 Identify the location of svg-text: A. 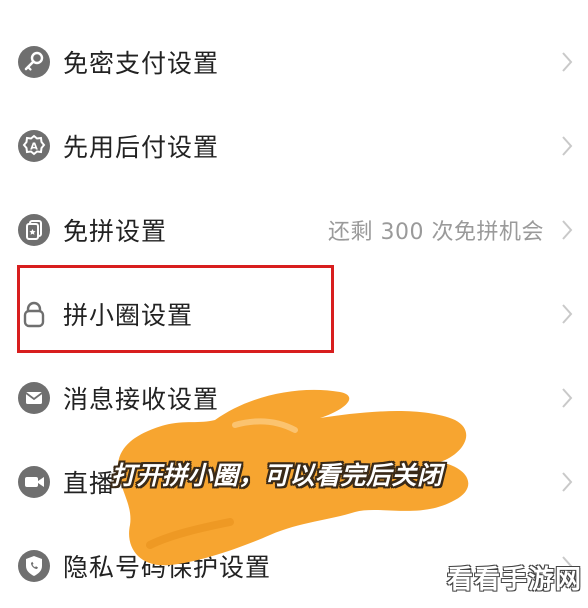
(34, 147).